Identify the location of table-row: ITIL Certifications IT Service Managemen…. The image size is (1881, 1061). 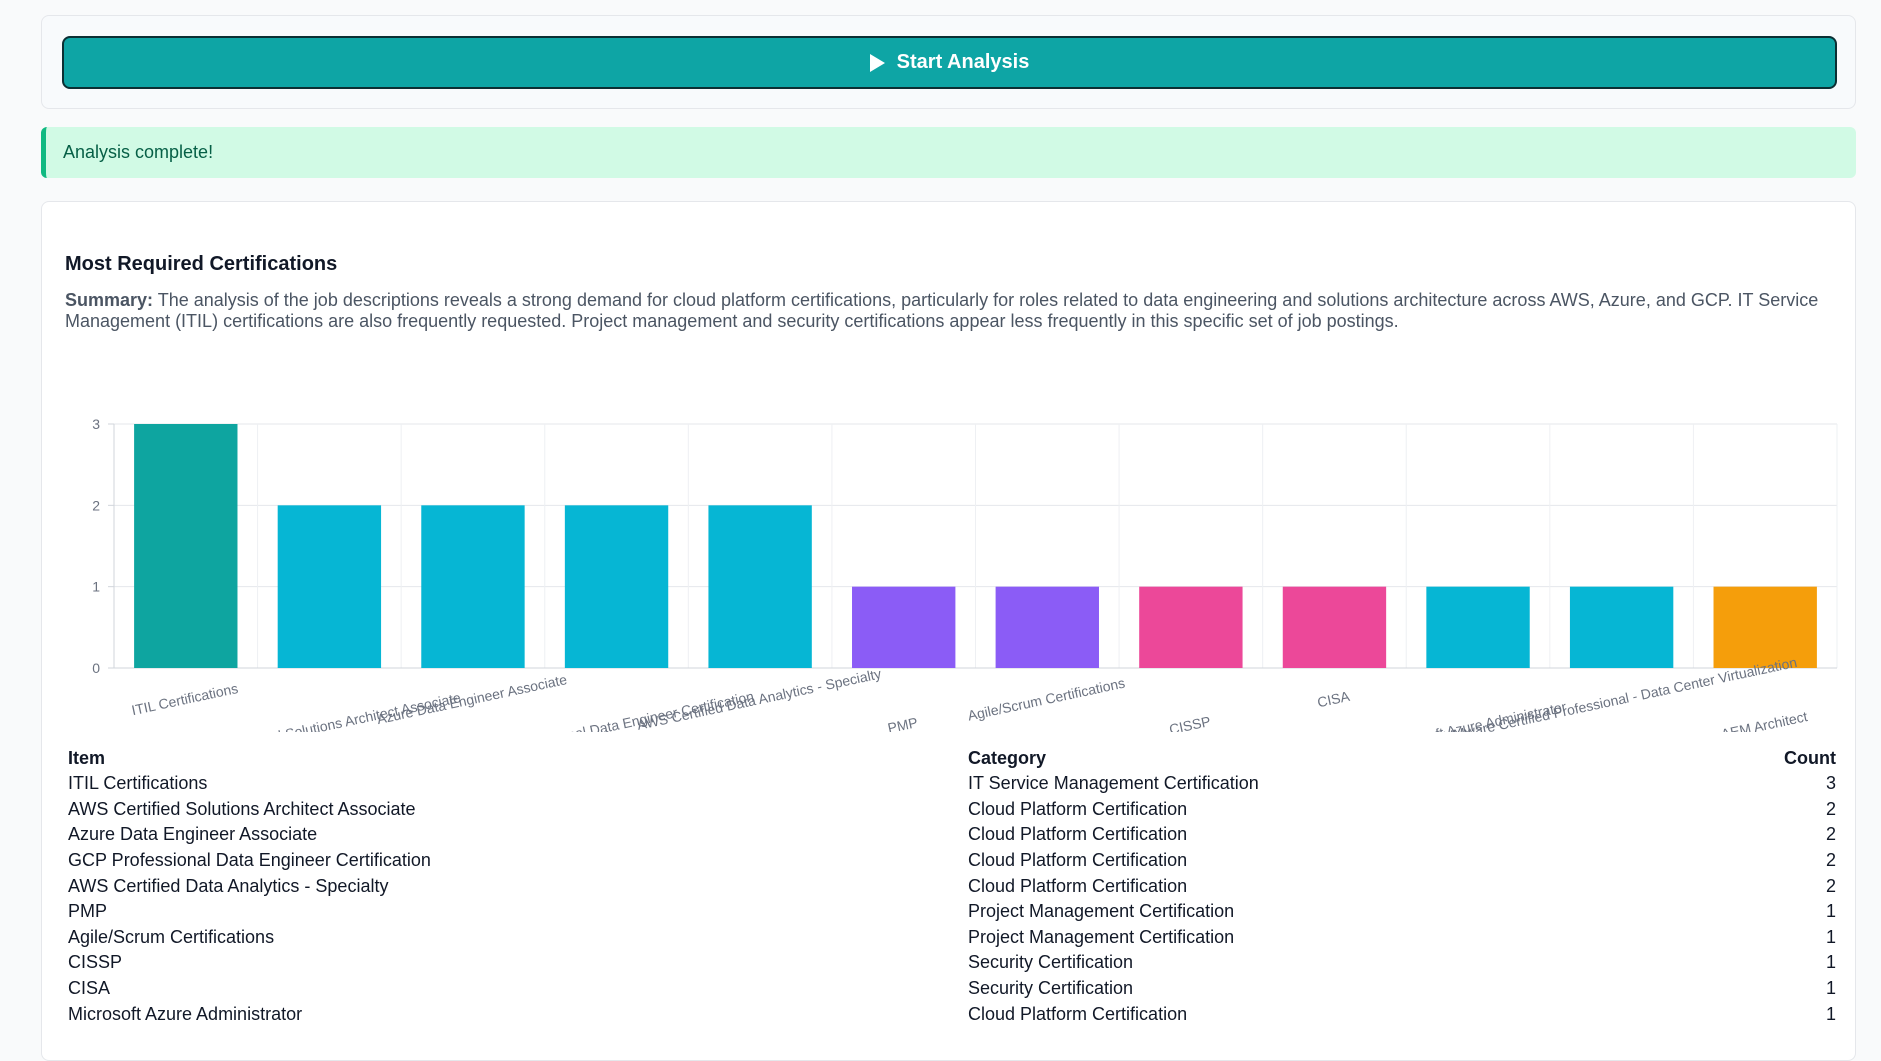
(952, 784).